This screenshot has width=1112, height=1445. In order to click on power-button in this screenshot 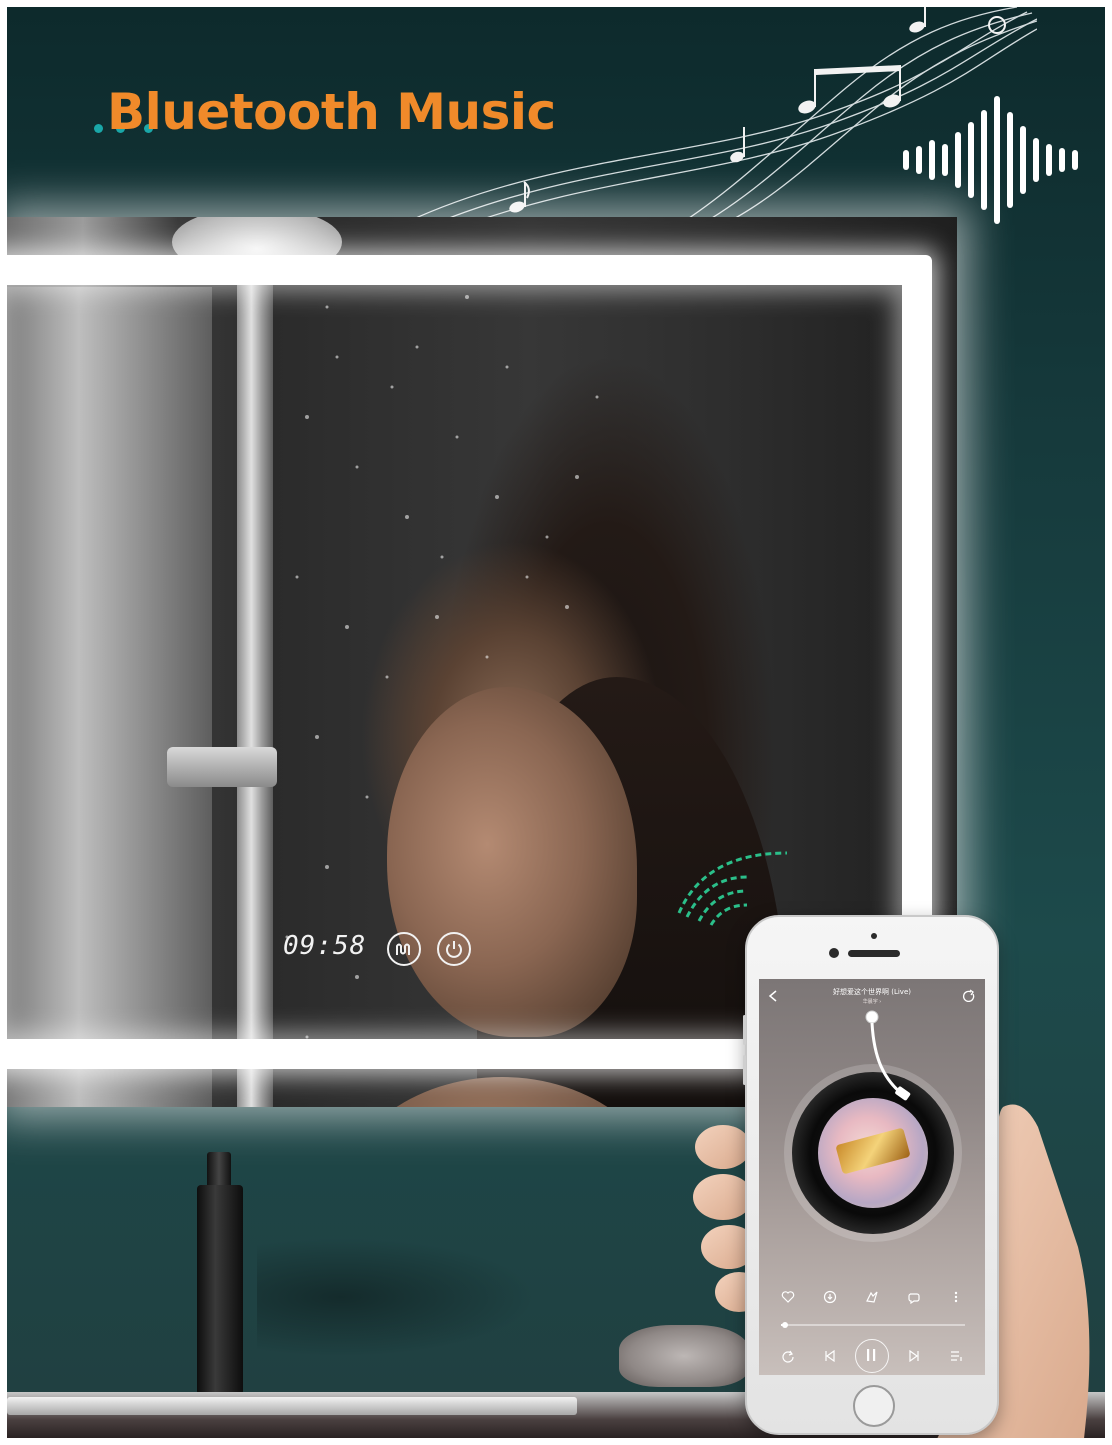, I will do `click(454, 949)`.